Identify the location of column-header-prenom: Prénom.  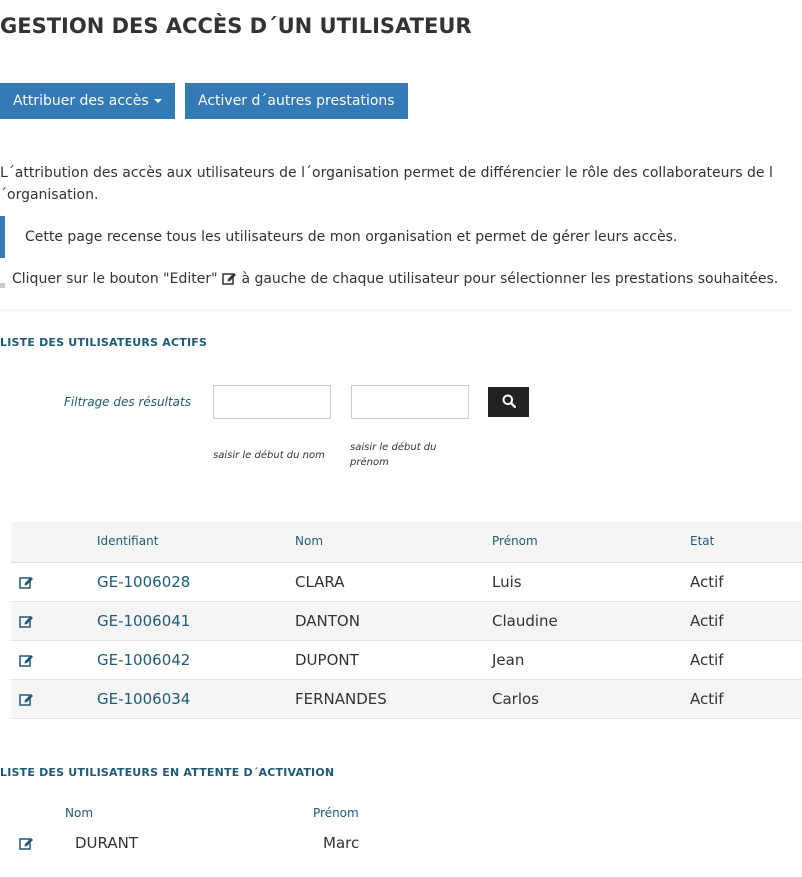
(515, 541).